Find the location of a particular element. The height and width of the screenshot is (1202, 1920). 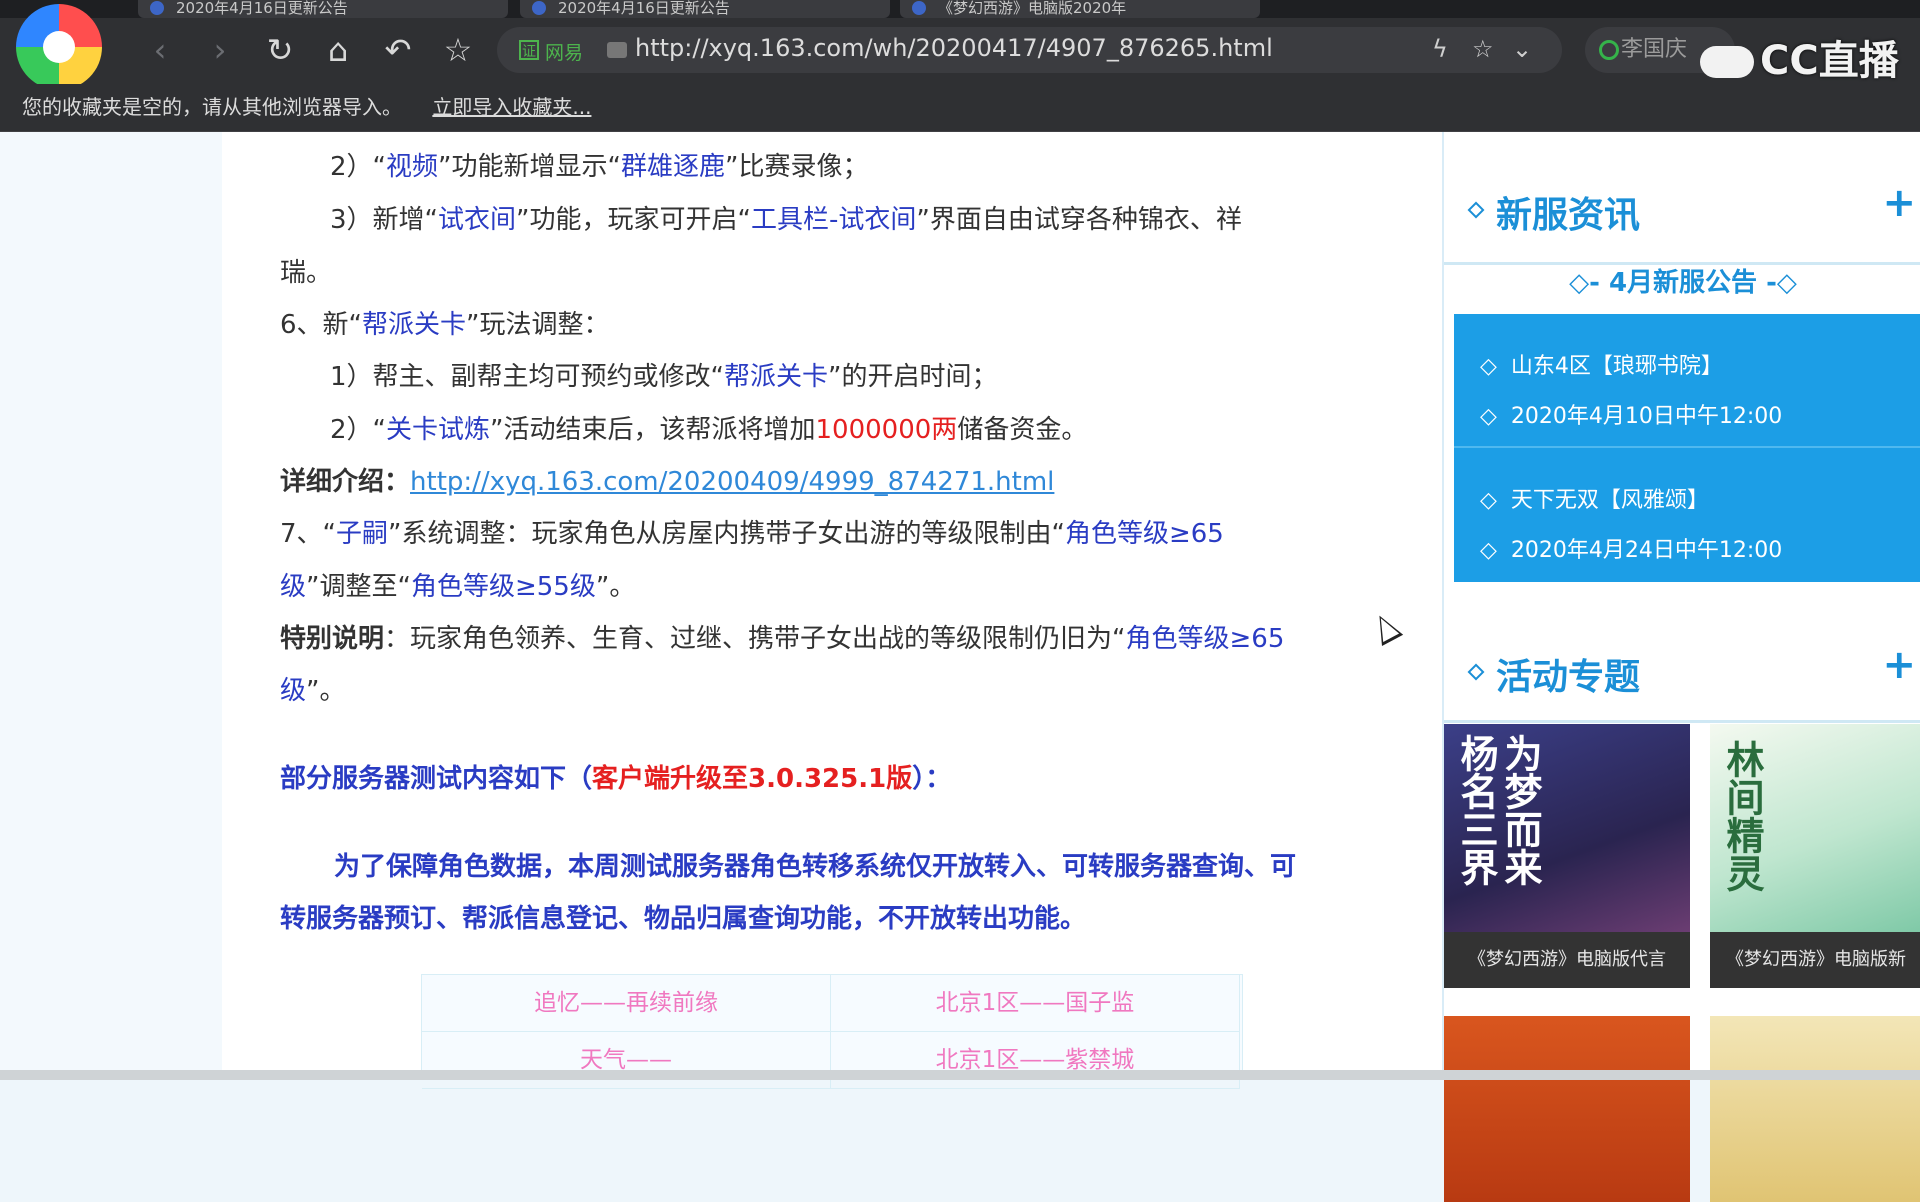

browser-tab-2: 2020年4月16日更新公告 is located at coordinates (705, 9).